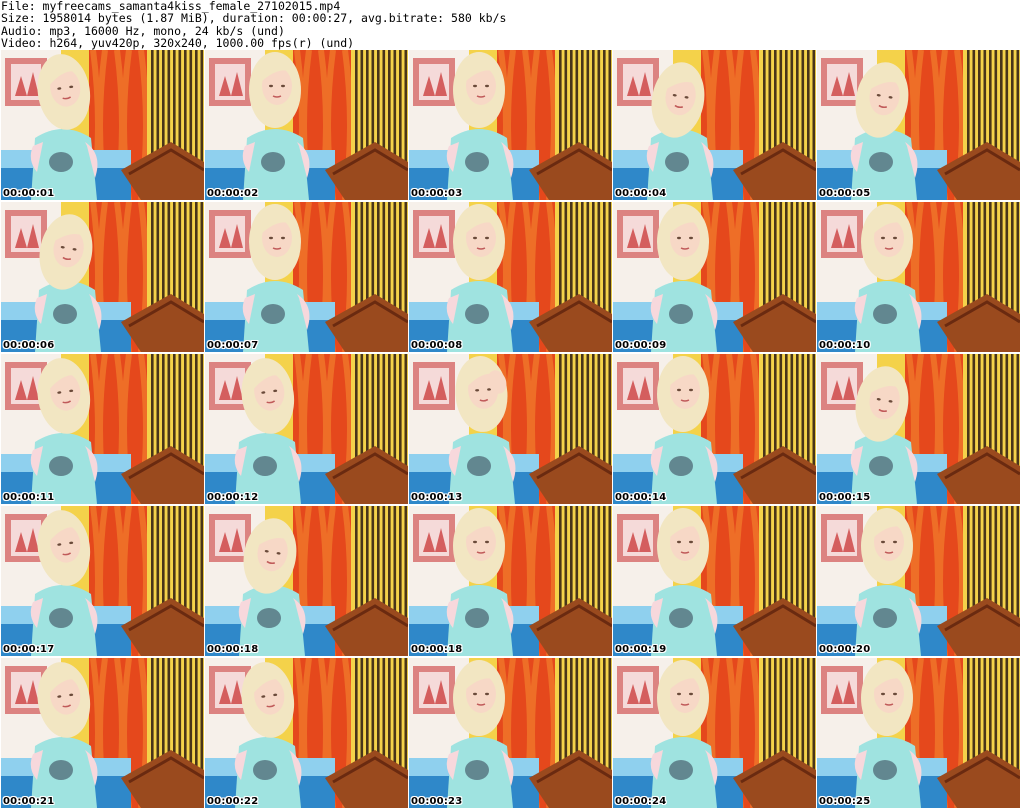  I want to click on video-thumbnail: 00:00:10, so click(918, 277).